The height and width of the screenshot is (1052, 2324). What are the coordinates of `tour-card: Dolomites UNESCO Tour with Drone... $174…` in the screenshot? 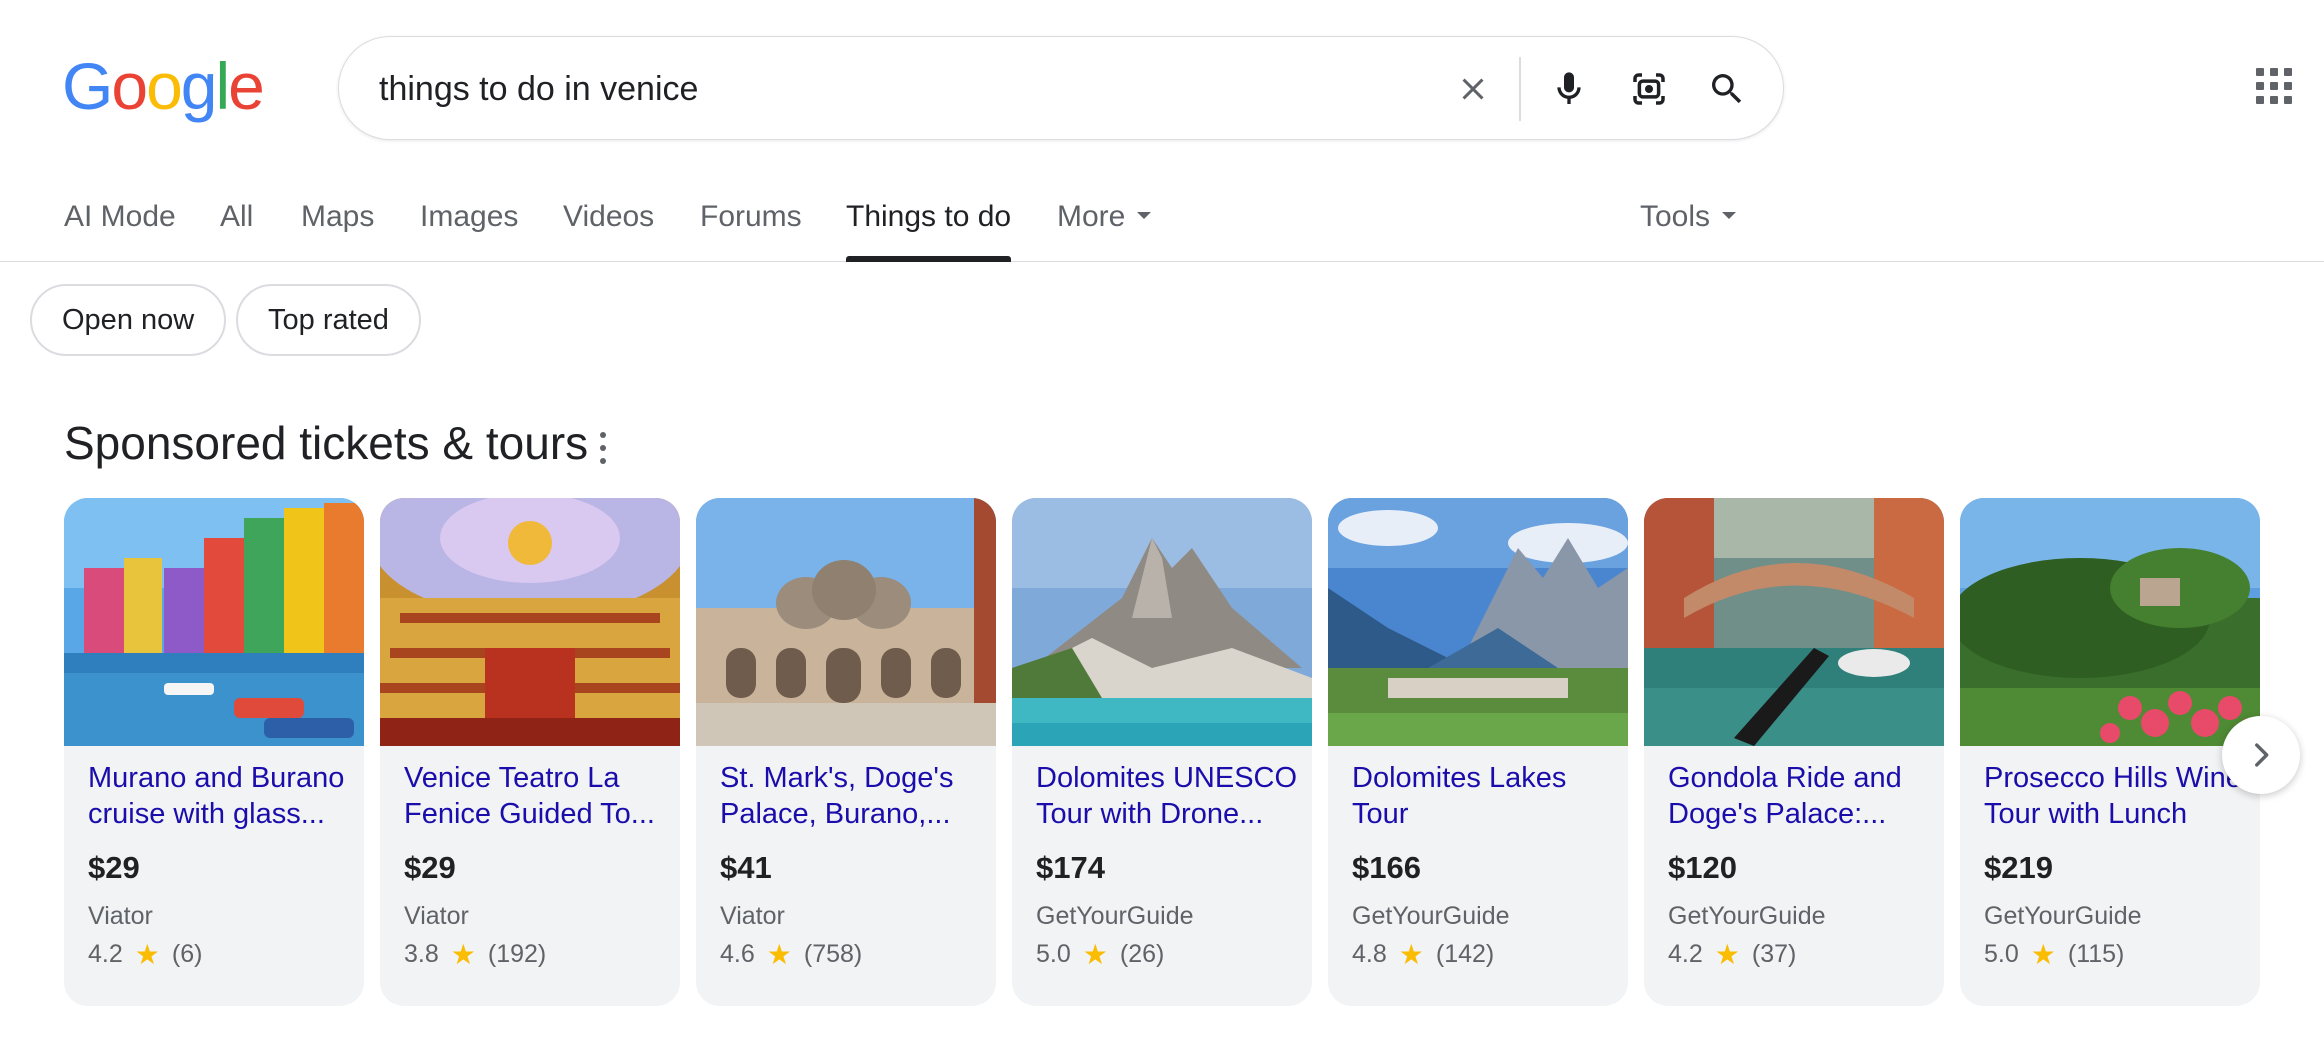 It's located at (1162, 752).